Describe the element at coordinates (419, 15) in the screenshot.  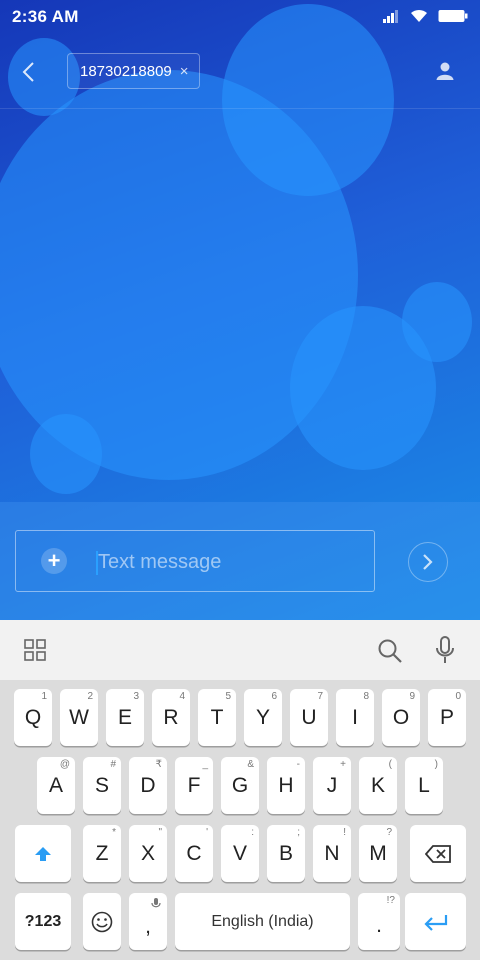
I see `wifi-icon` at that location.